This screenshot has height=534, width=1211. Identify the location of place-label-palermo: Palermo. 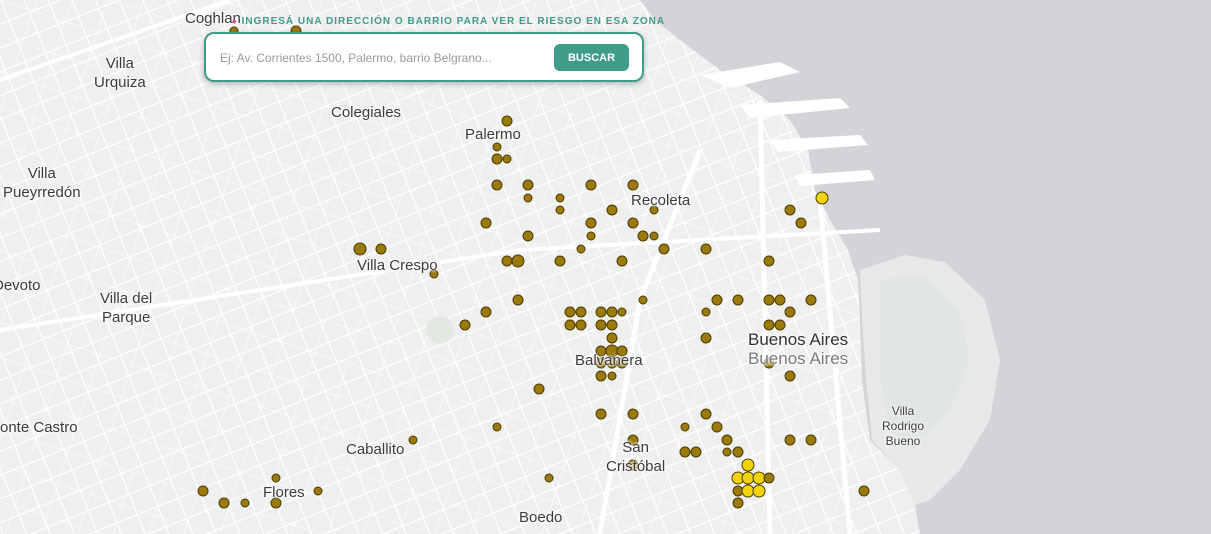
(493, 134).